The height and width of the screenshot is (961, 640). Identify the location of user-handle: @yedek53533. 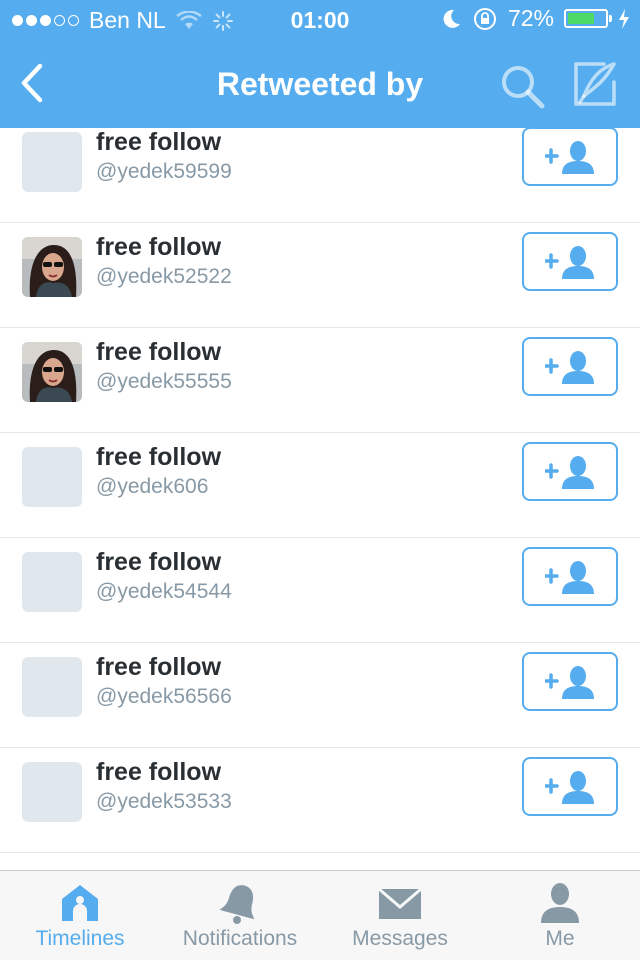
(164, 801).